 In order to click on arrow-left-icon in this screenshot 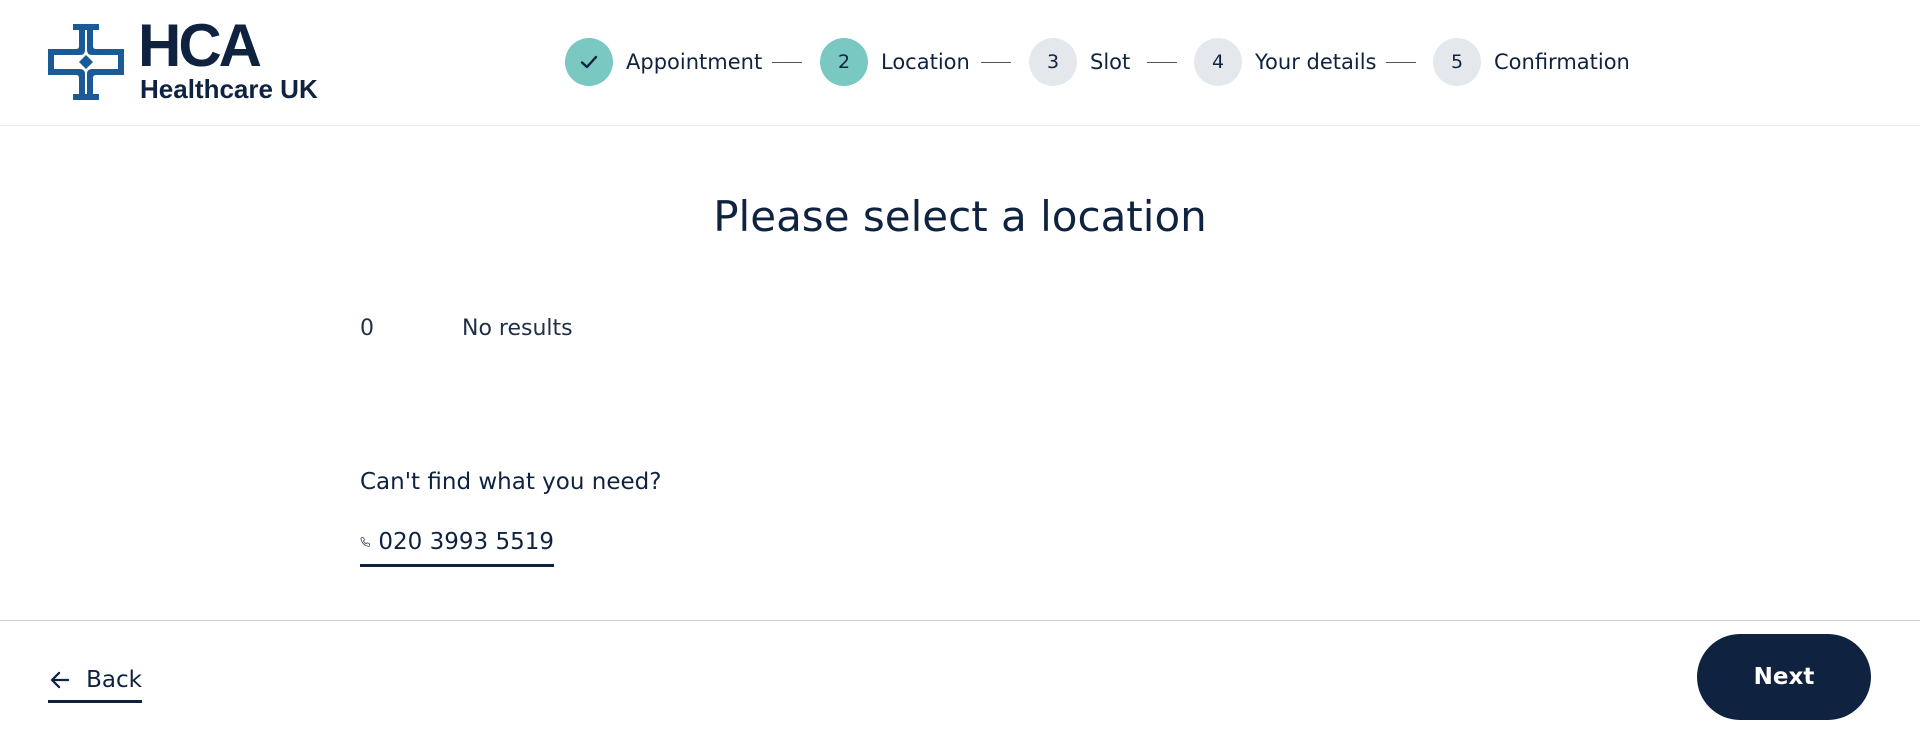, I will do `click(60, 679)`.